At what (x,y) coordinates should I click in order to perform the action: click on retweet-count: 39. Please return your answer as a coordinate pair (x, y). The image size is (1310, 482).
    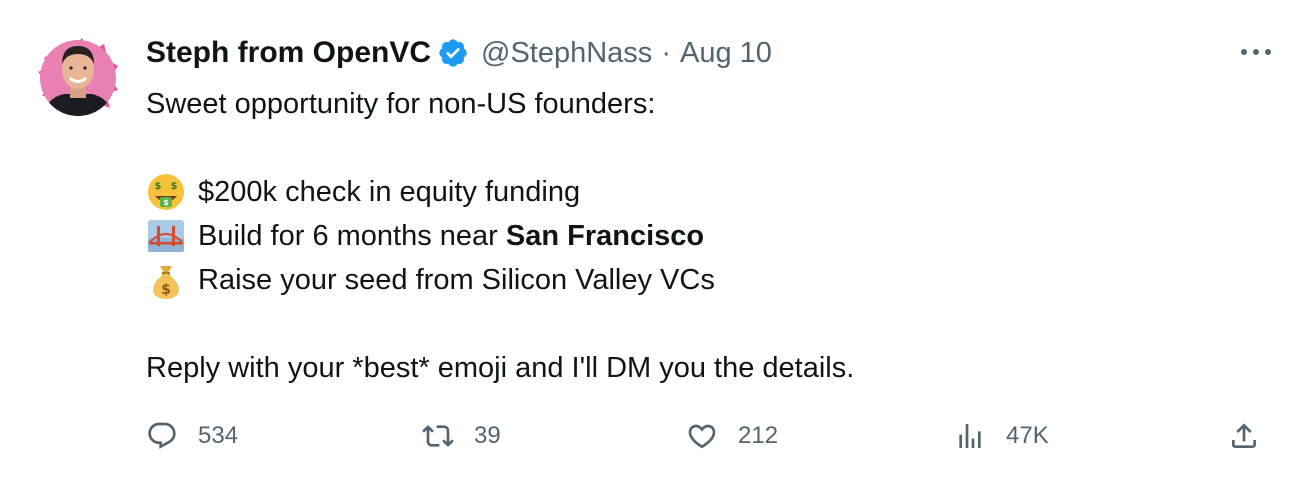
    Looking at the image, I should click on (487, 435).